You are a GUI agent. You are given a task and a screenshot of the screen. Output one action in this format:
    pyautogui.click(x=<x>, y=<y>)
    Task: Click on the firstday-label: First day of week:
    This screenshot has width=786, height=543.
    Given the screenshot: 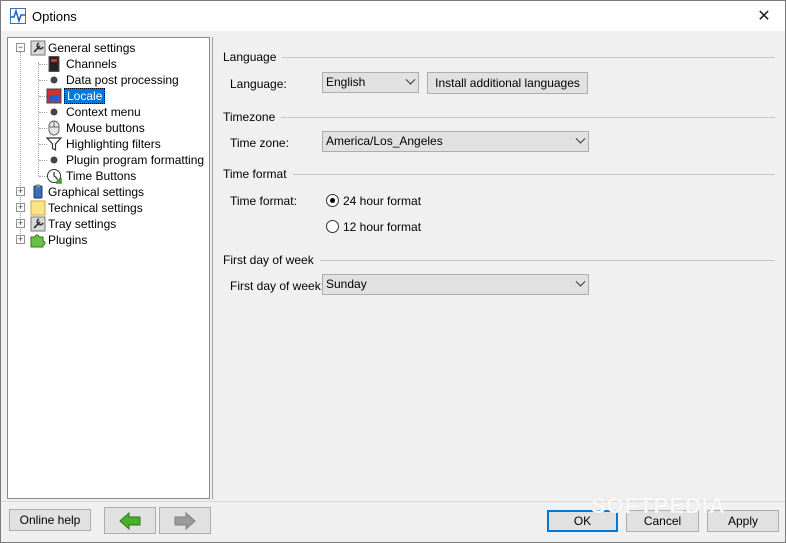 What is the action you would take?
    pyautogui.click(x=277, y=286)
    